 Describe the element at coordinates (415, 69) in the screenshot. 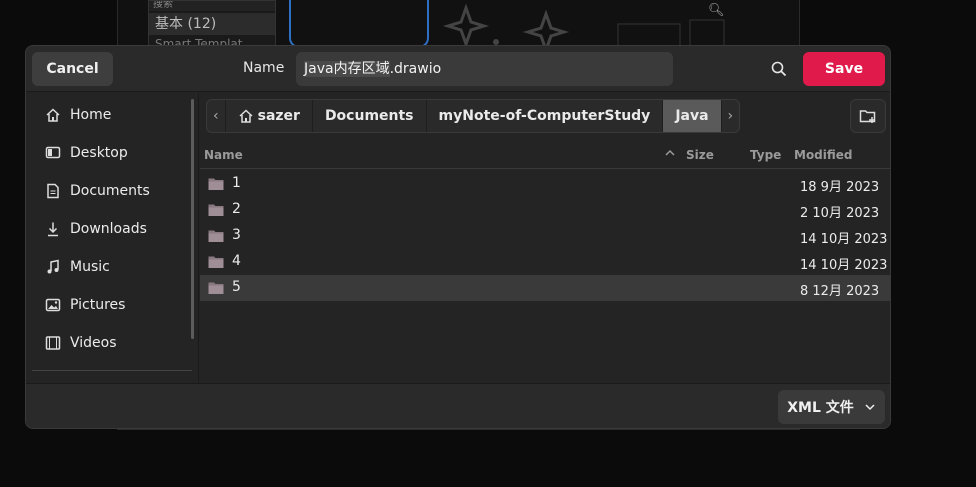

I see `filename-extension: .drawio` at that location.